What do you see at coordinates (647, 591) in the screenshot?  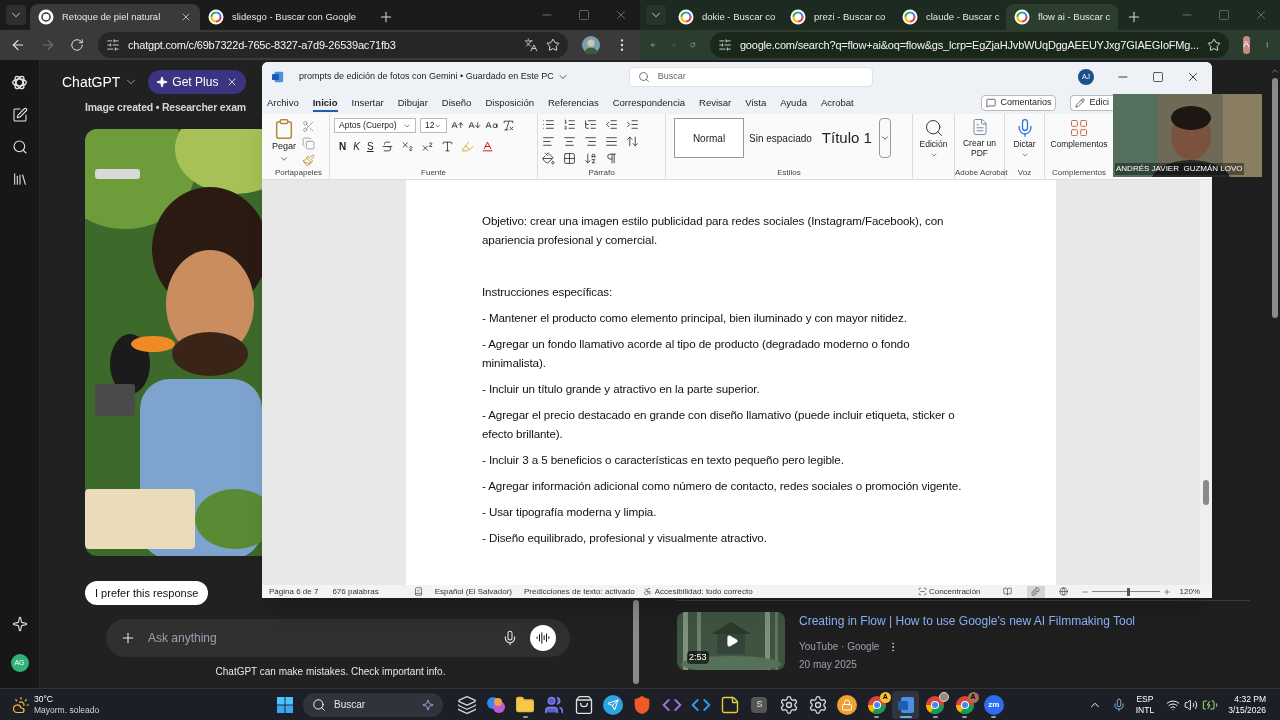 I see `accessibility-icon` at bounding box center [647, 591].